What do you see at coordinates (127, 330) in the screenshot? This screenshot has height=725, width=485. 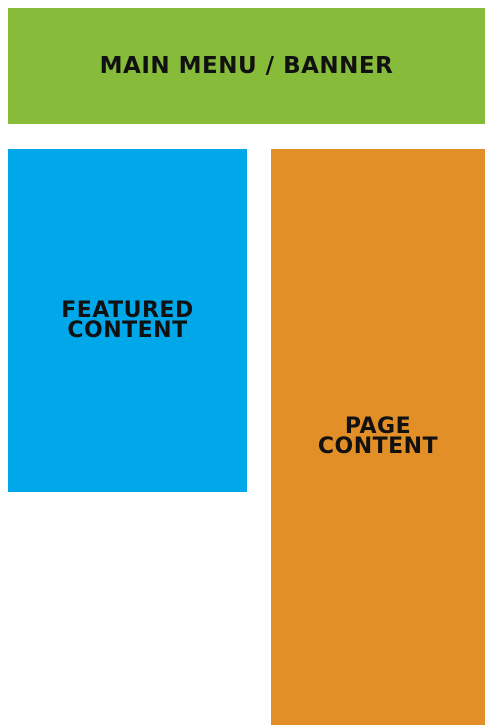 I see `featured-label-line-2: CONTENT` at bounding box center [127, 330].